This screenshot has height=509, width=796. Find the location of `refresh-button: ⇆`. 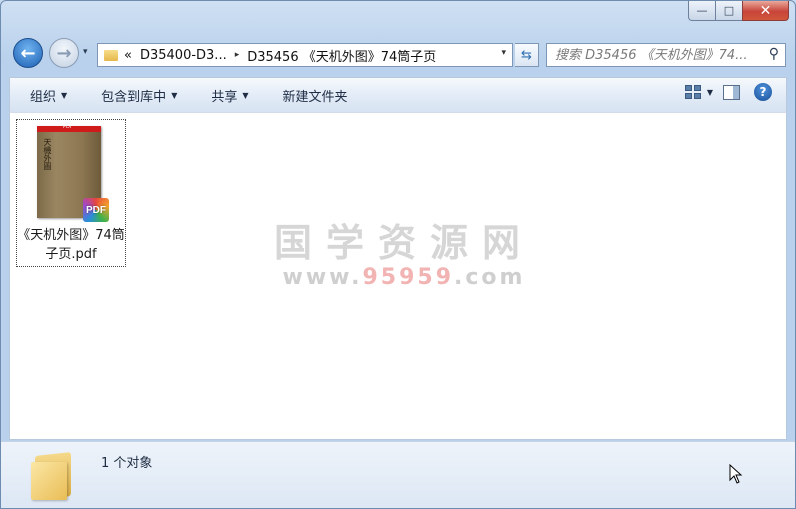

refresh-button: ⇆ is located at coordinates (527, 55).